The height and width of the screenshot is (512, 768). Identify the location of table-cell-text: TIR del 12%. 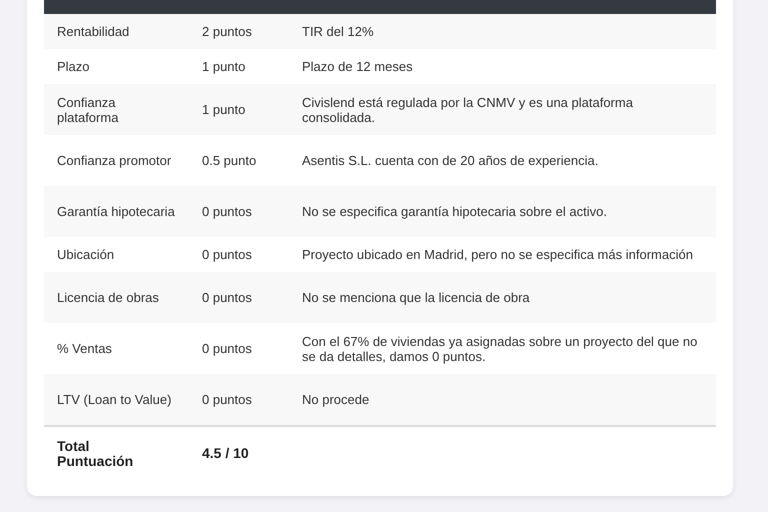
(338, 31).